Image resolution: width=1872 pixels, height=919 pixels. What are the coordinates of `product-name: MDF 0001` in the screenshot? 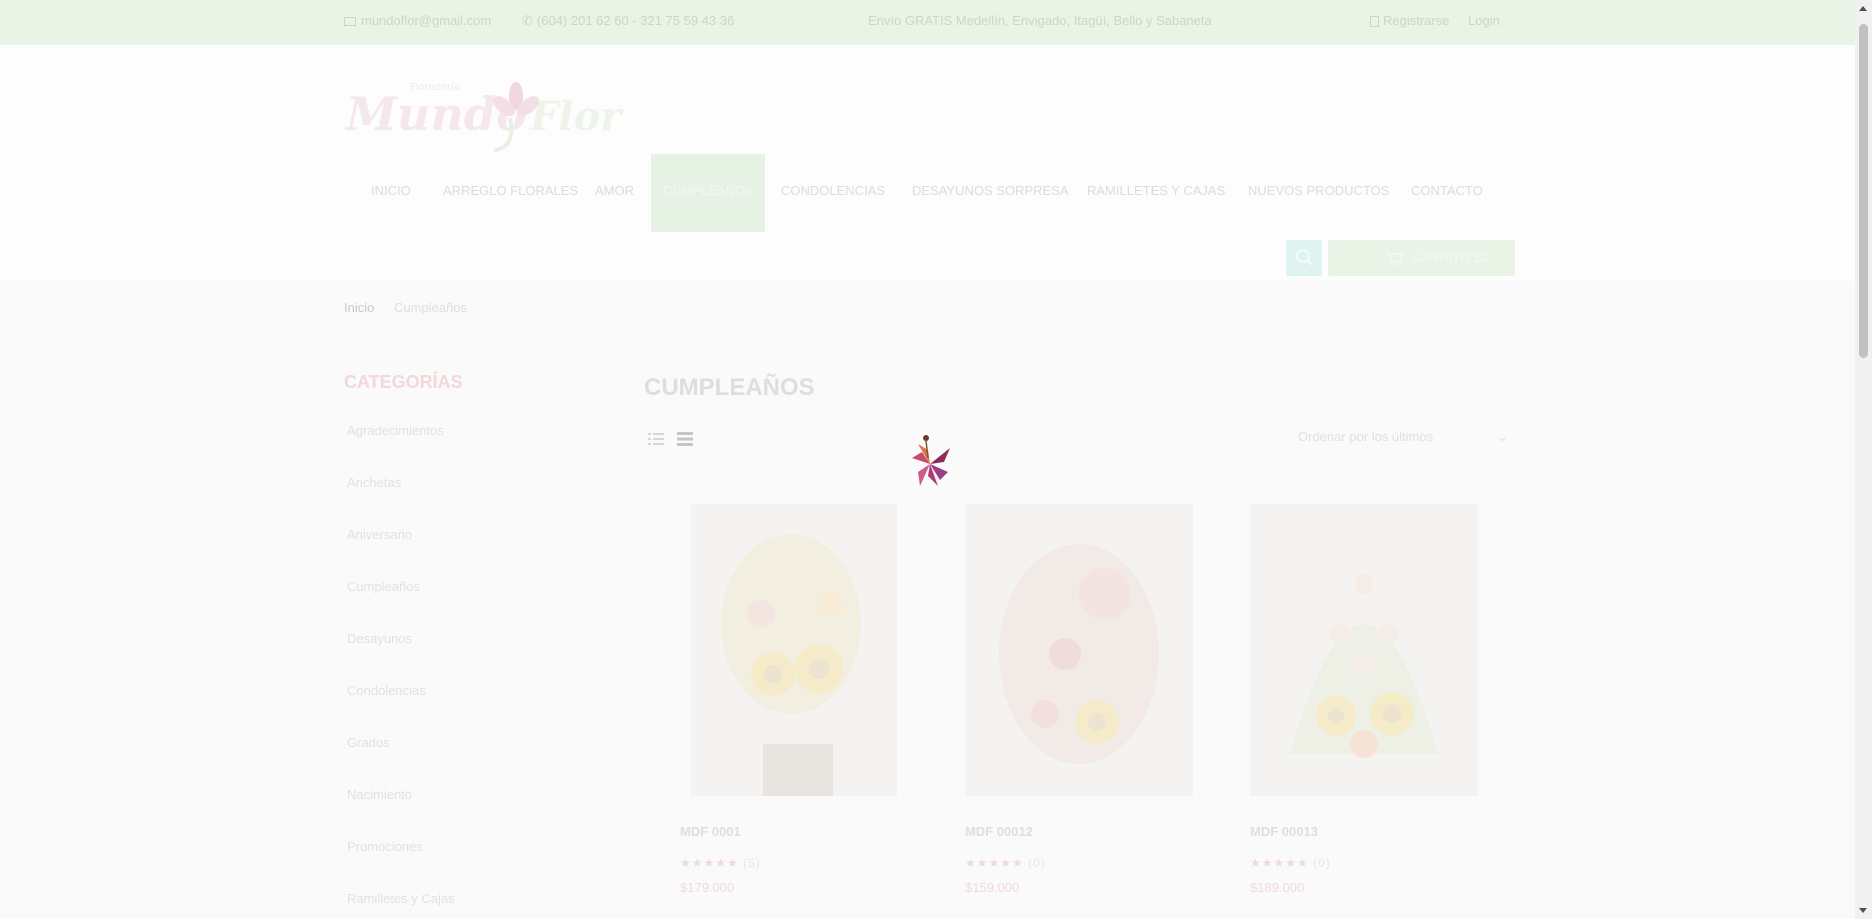 It's located at (710, 831).